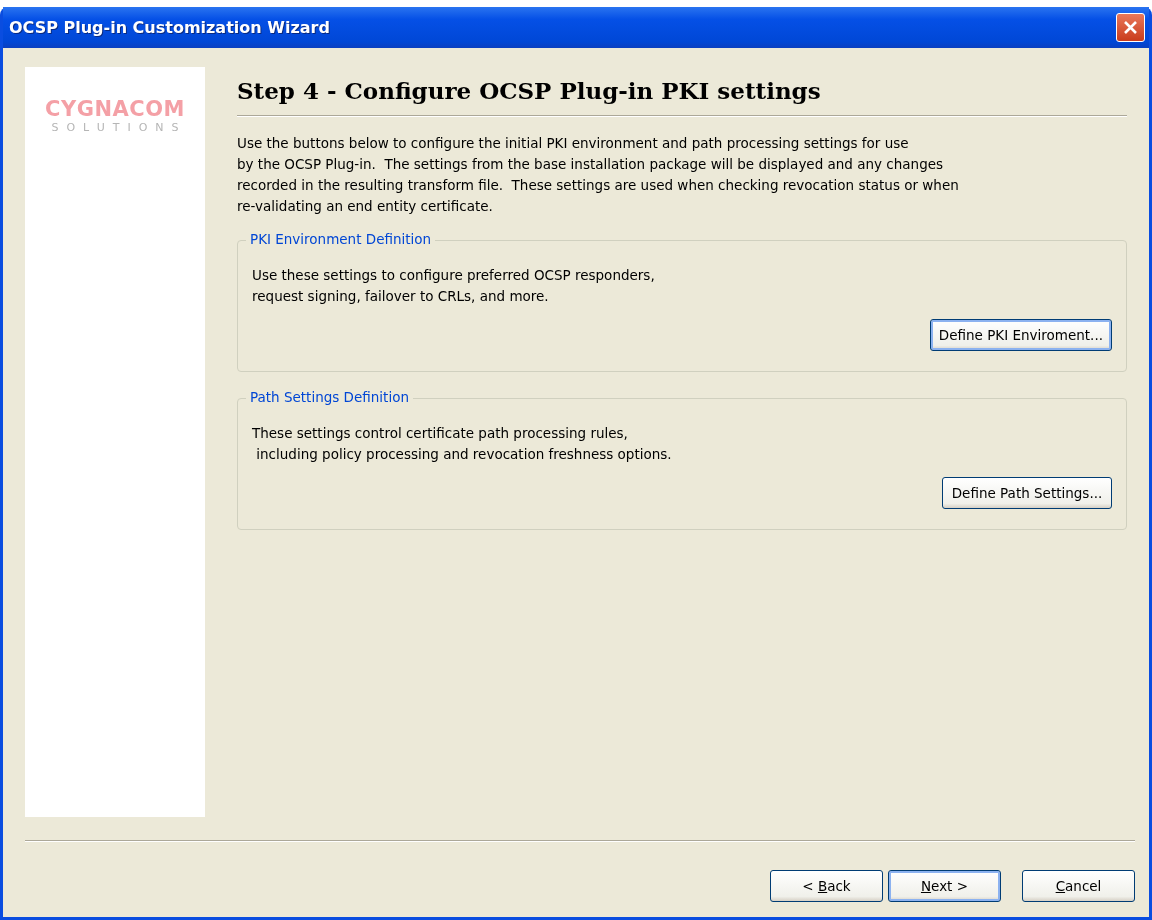 This screenshot has width=1152, height=920. What do you see at coordinates (944, 886) in the screenshot?
I see `wizard-button: Next >` at bounding box center [944, 886].